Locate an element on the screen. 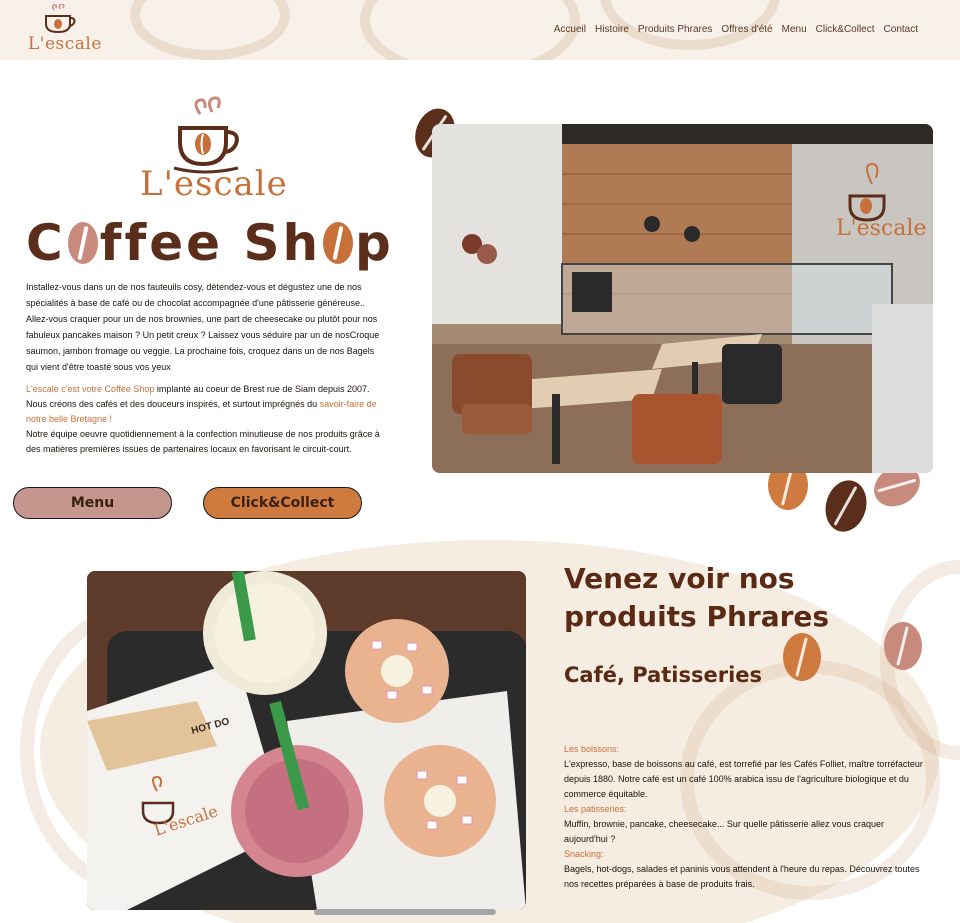 This screenshot has height=923, width=960. photo-logo-text: L'escale is located at coordinates (881, 228).